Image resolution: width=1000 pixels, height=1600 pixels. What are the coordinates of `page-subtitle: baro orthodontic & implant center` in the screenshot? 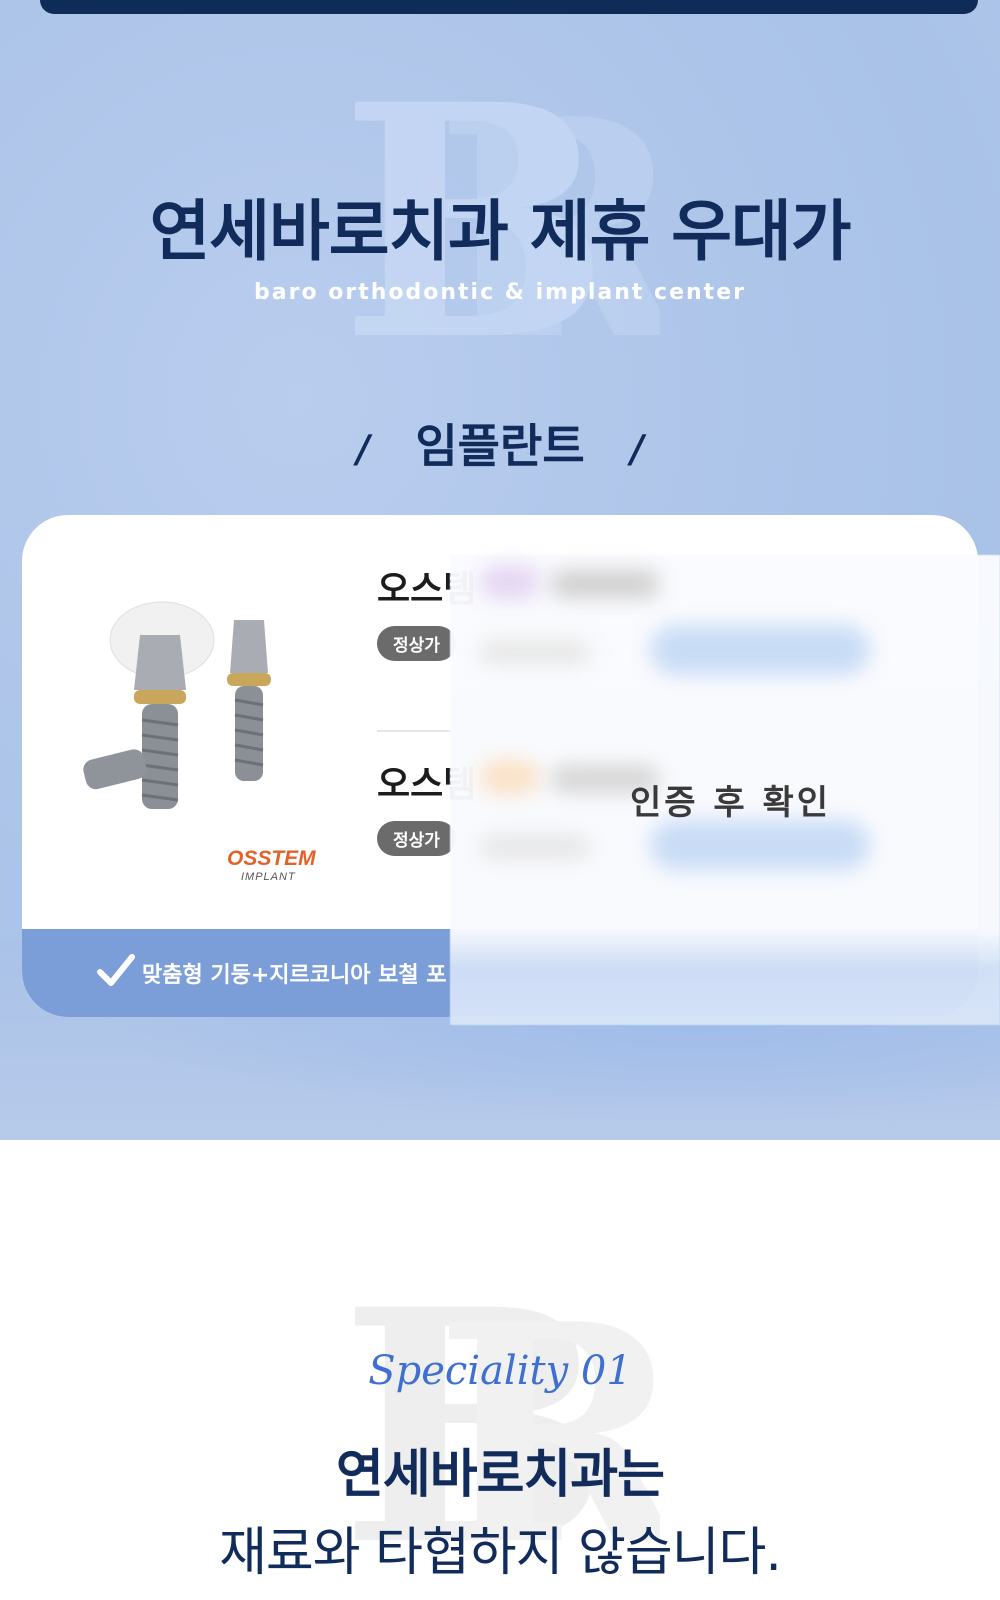 It's located at (500, 292).